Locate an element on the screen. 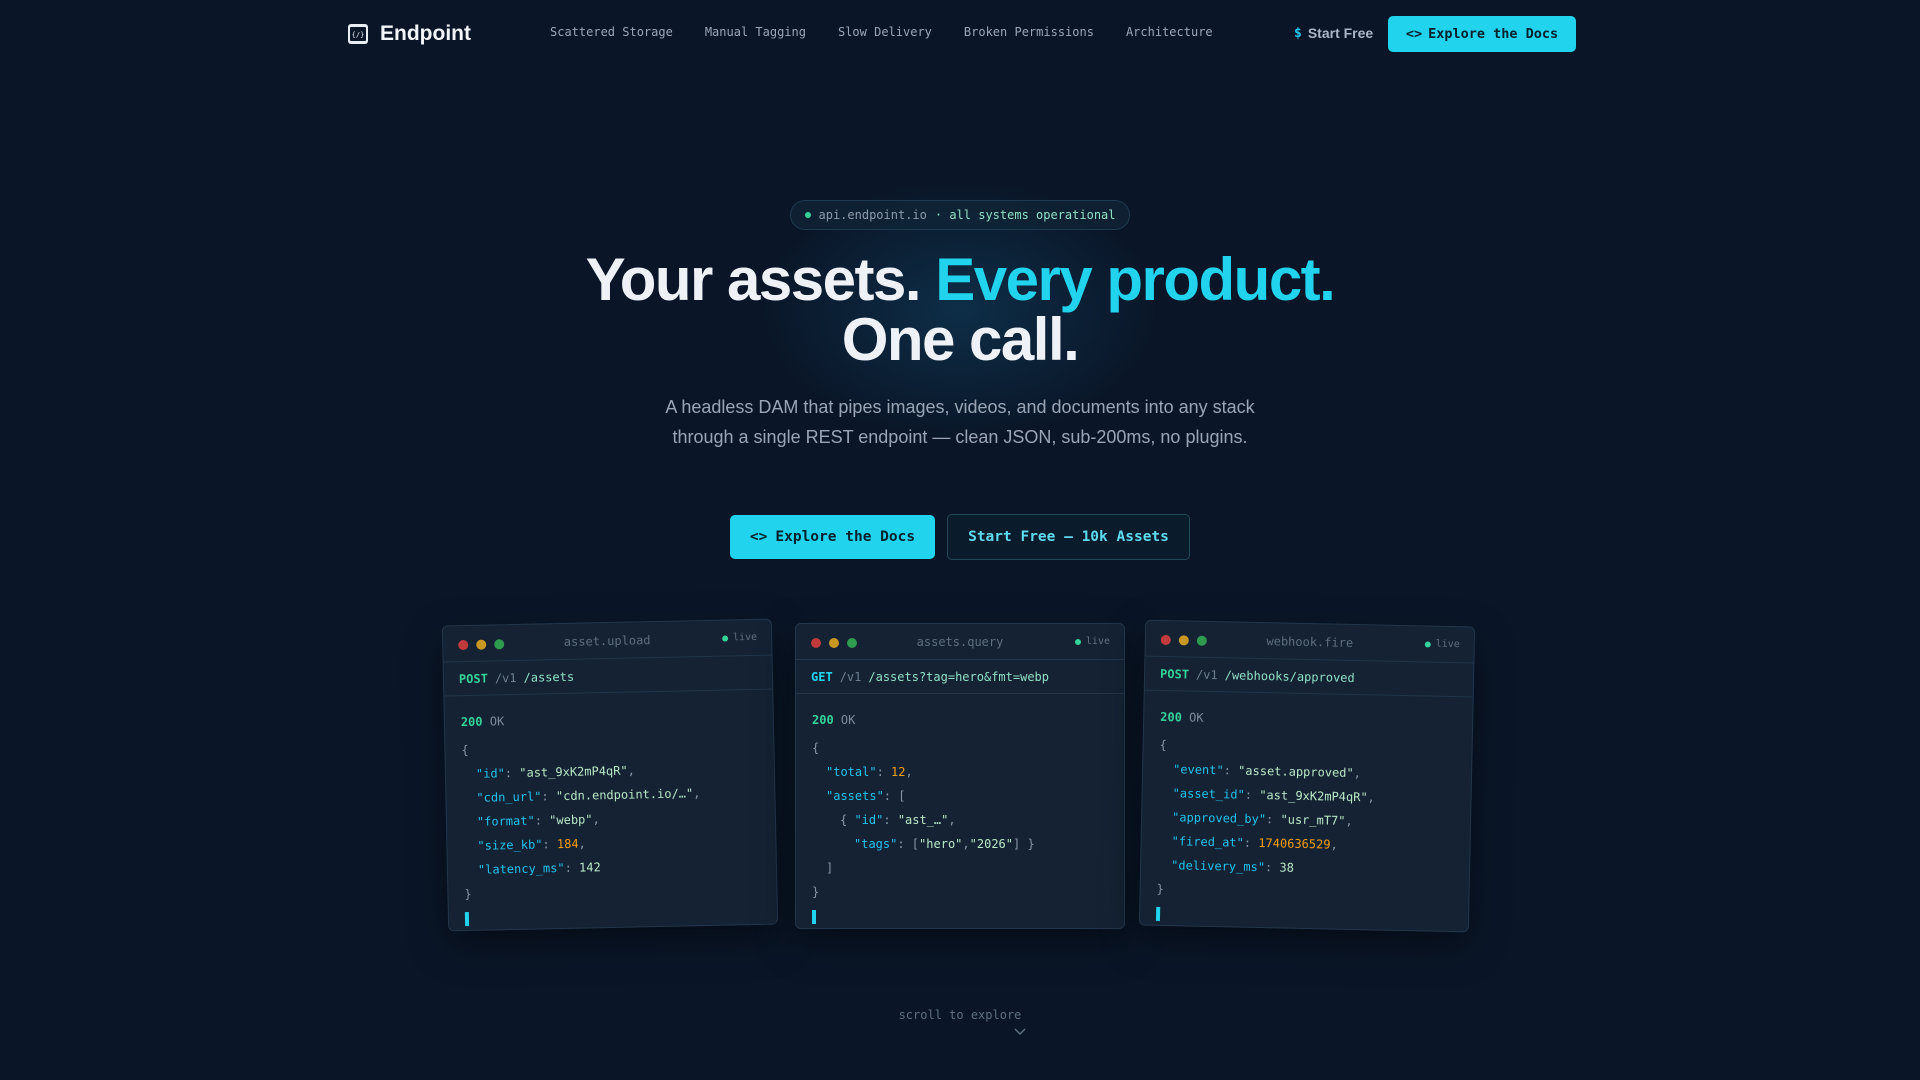  scroll-hint: scroll to explore is located at coordinates (960, 1015).